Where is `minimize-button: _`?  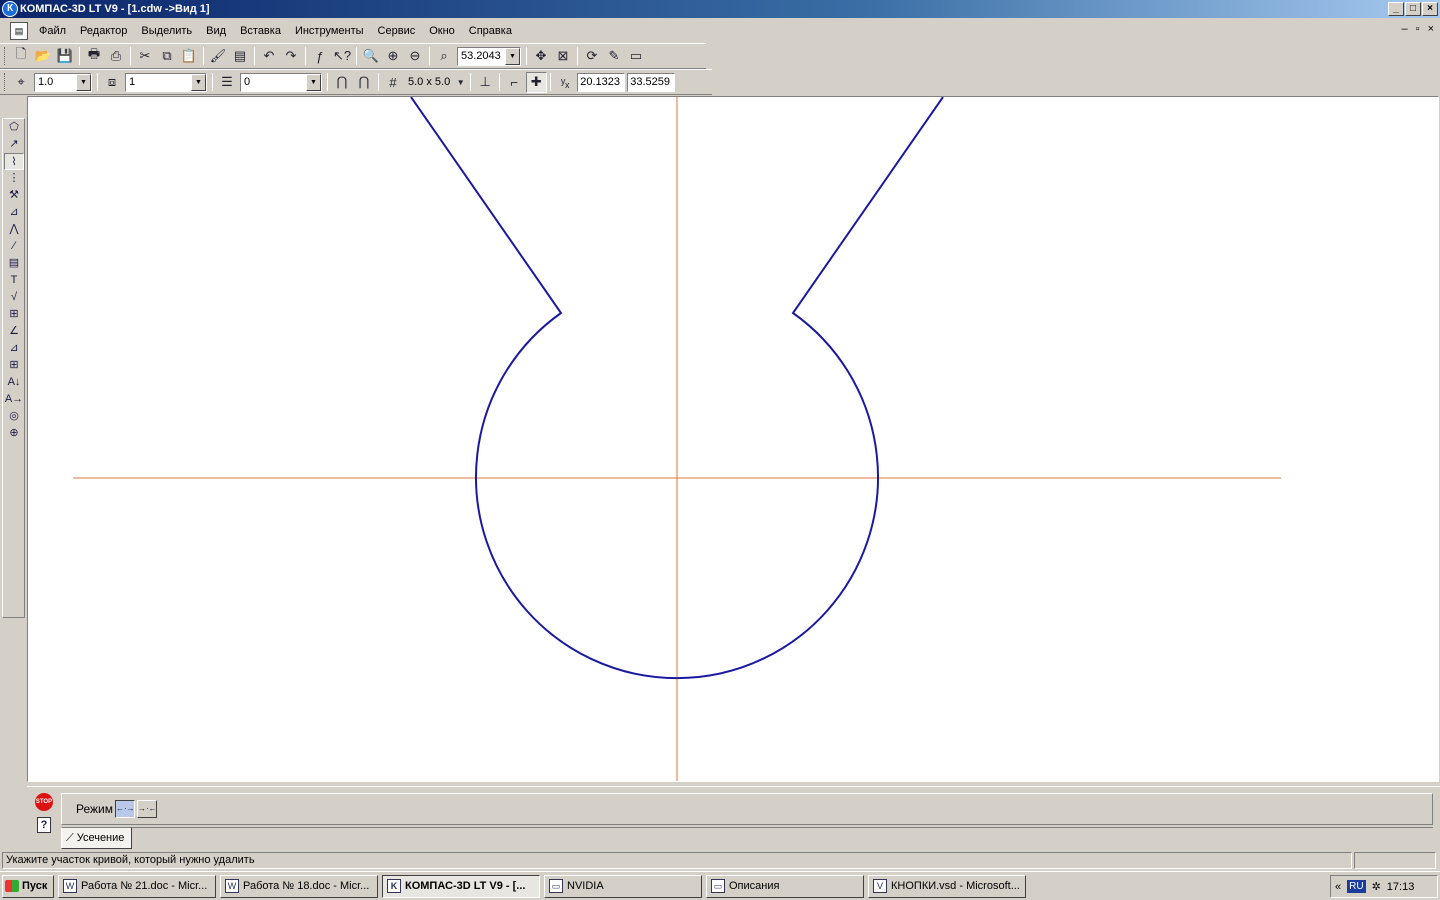 minimize-button: _ is located at coordinates (1396, 9).